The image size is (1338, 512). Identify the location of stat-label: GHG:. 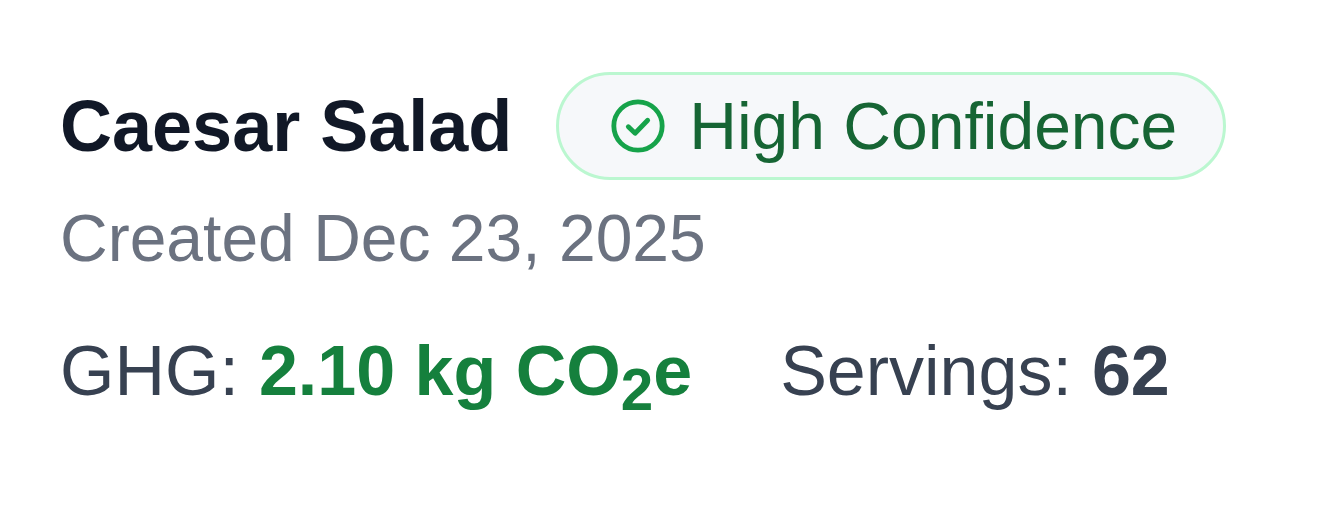
(149, 372).